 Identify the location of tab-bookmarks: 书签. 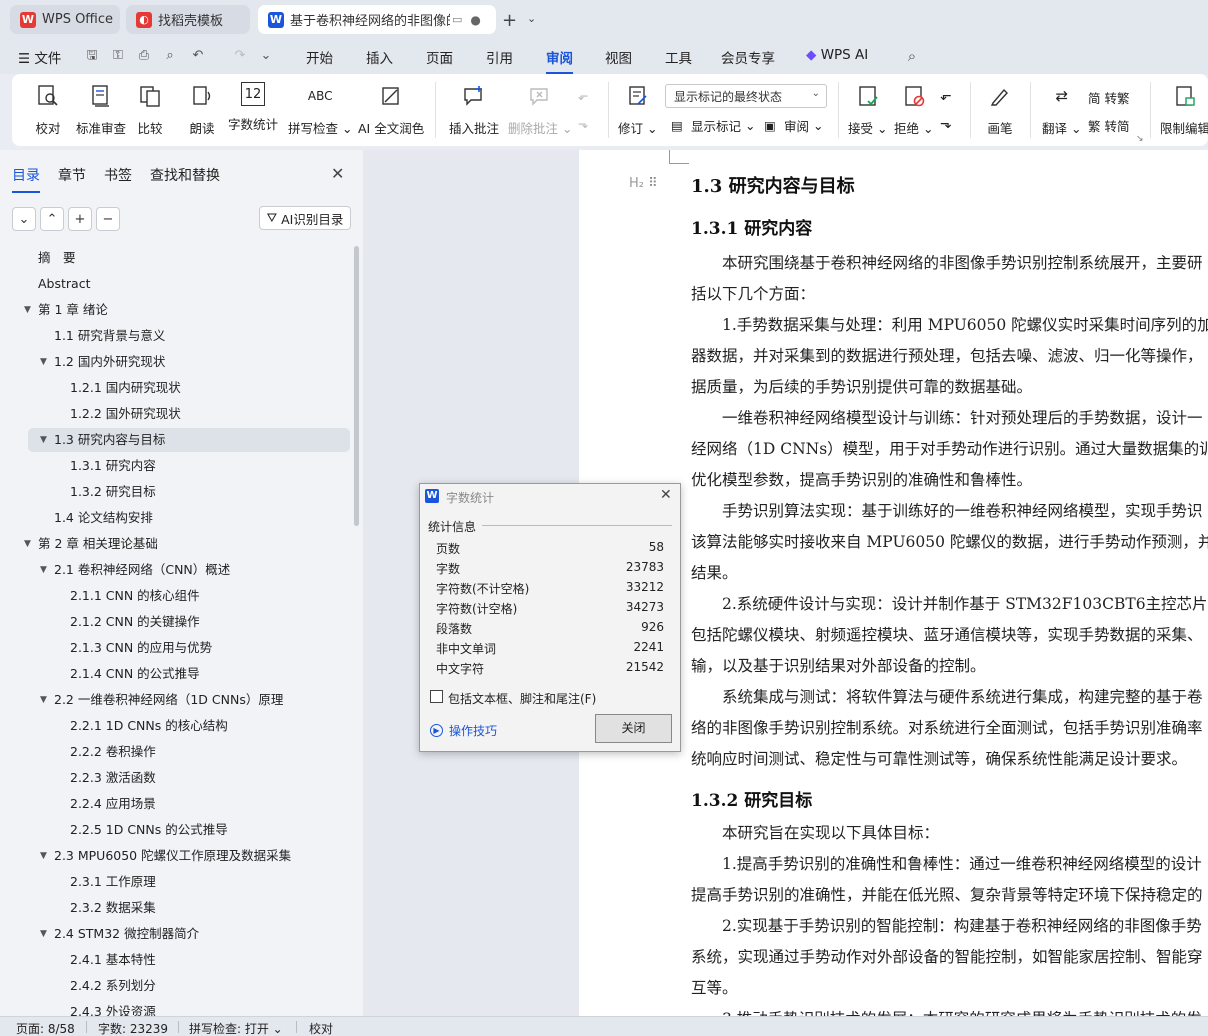
(118, 175).